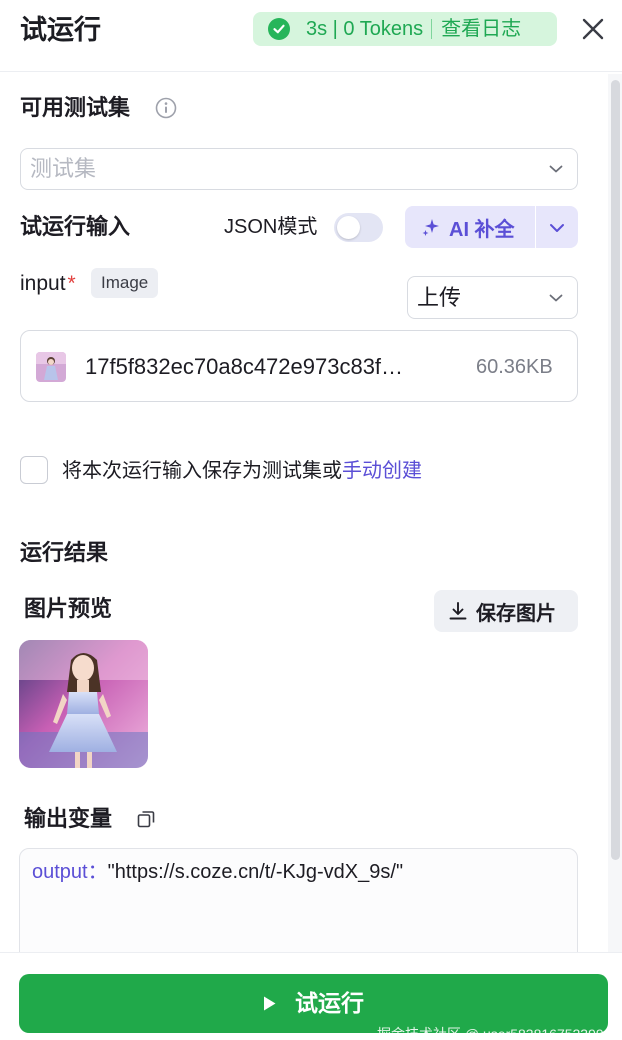  What do you see at coordinates (430, 227) in the screenshot?
I see `sparkle-icon` at bounding box center [430, 227].